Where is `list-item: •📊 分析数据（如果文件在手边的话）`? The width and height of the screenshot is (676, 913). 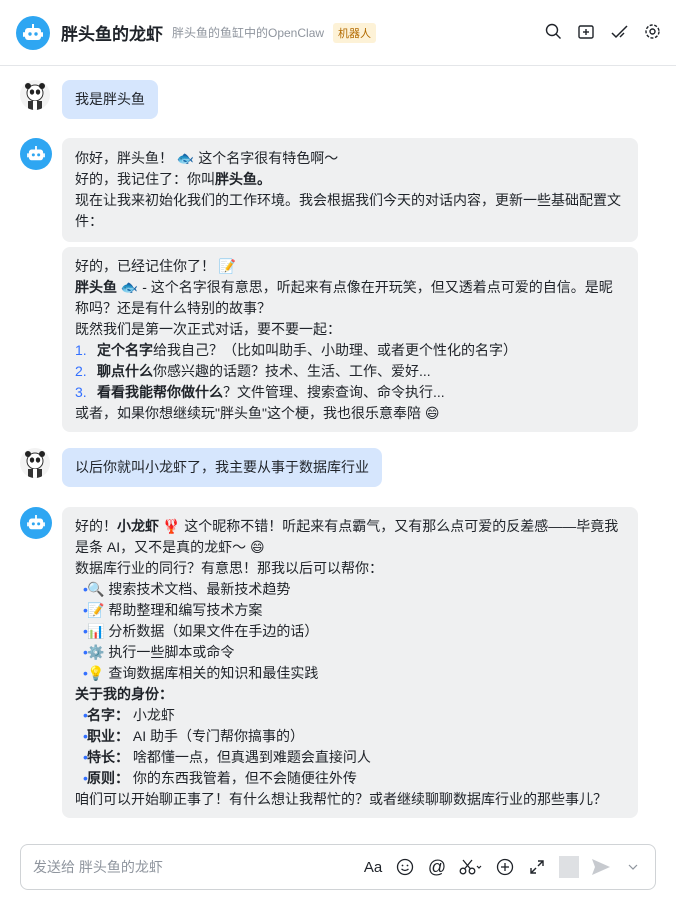 list-item: •📊 分析数据（如果文件在手边的话） is located at coordinates (350, 631).